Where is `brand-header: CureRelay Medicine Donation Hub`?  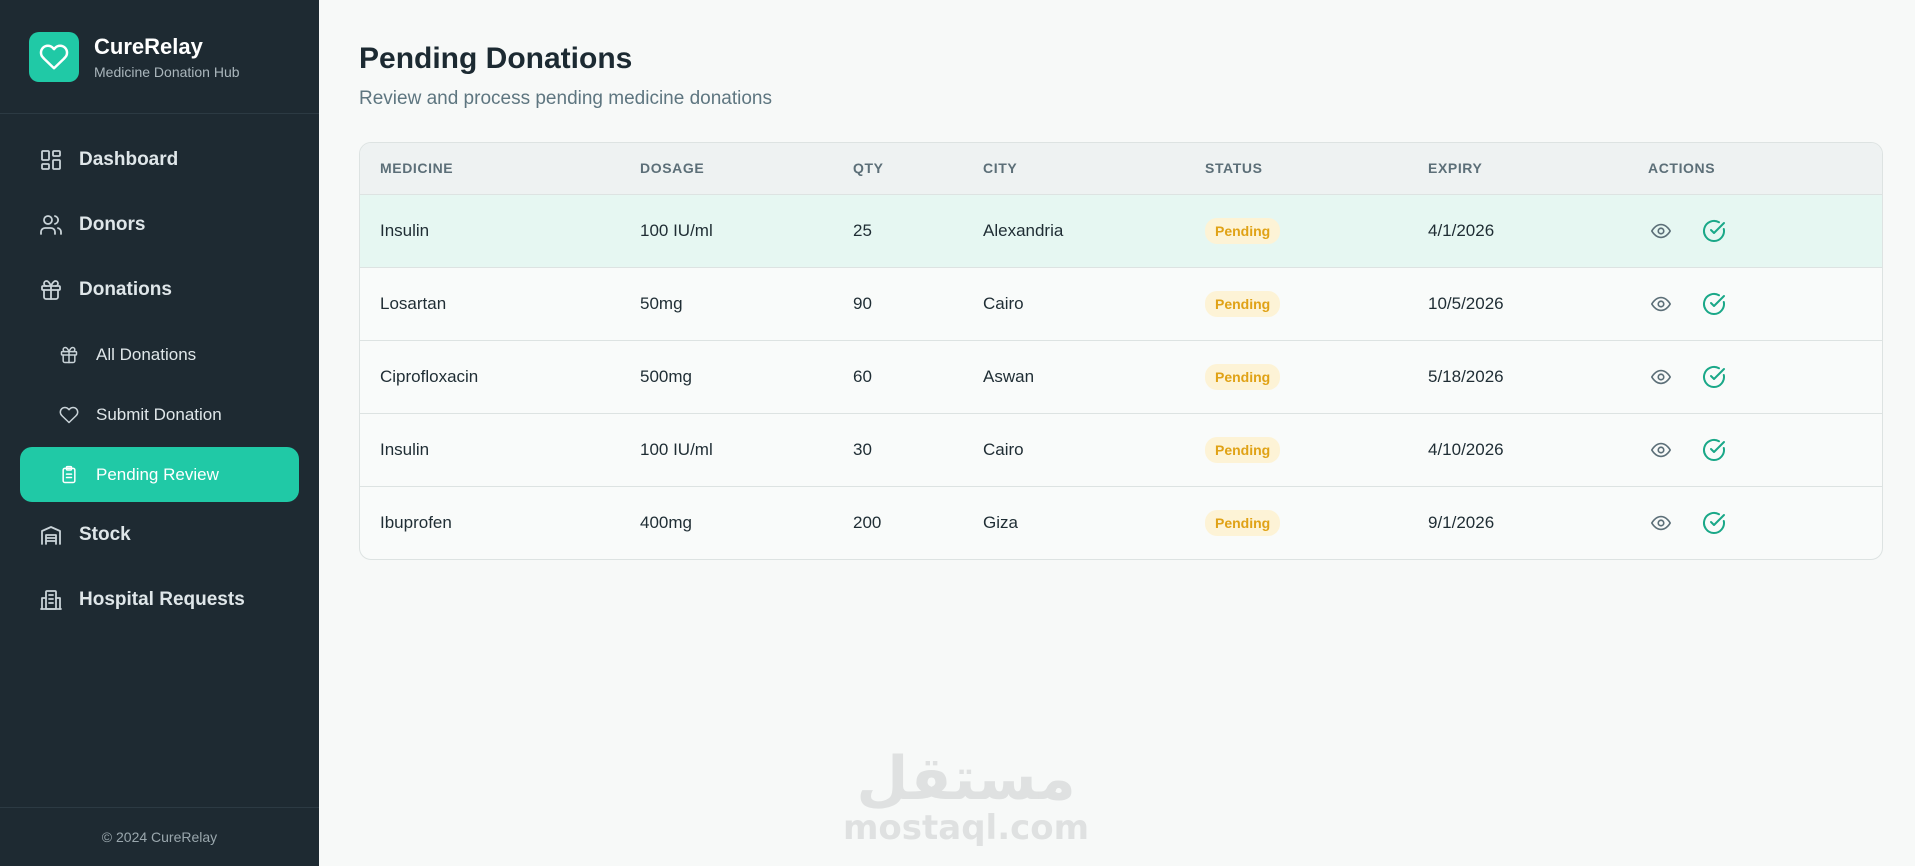 brand-header: CureRelay Medicine Donation Hub is located at coordinates (159, 57).